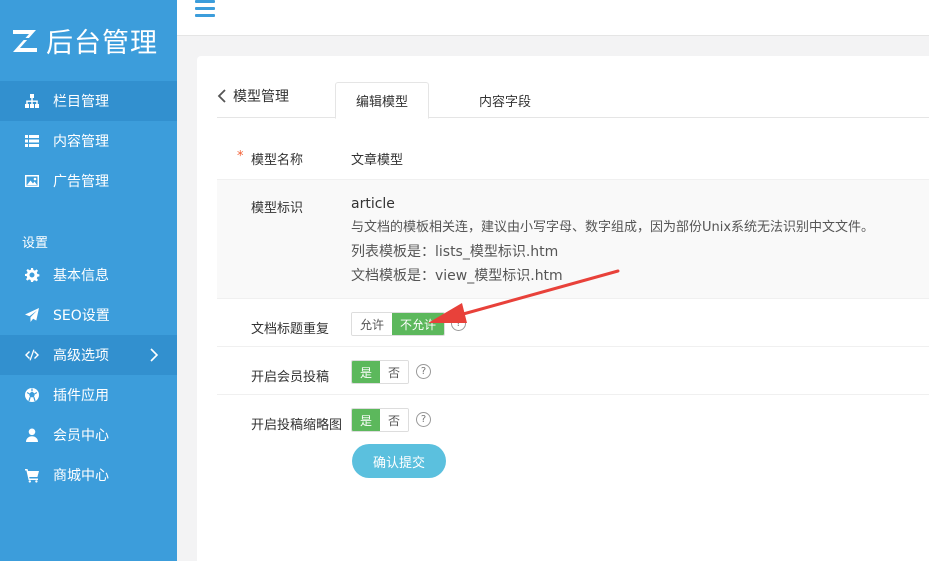 This screenshot has width=929, height=561. I want to click on cart-icon, so click(32, 475).